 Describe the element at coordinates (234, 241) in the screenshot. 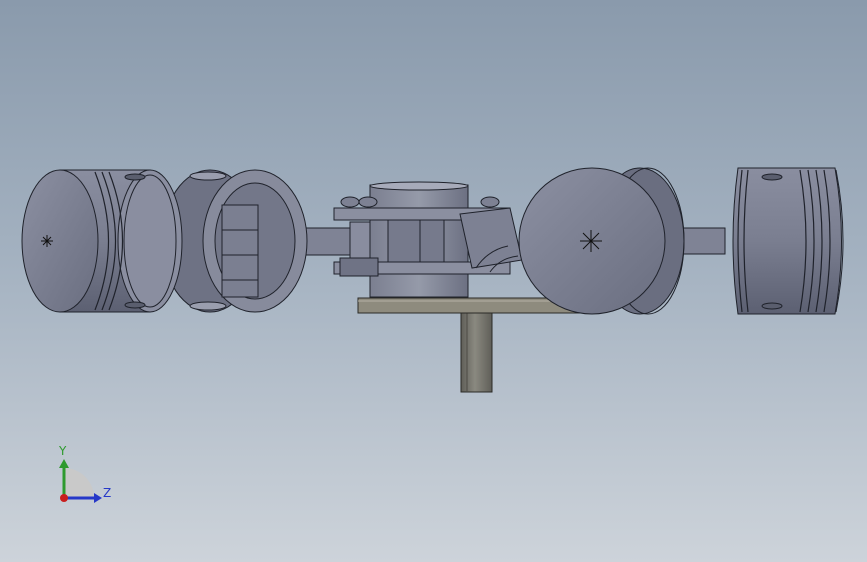

I see `piston-left-inner` at that location.